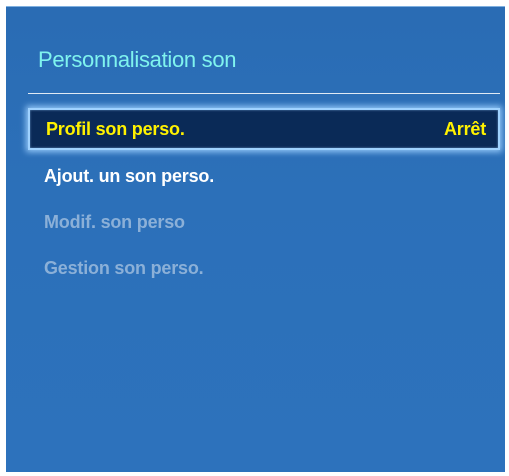 Image resolution: width=509 pixels, height=476 pixels. Describe the element at coordinates (124, 267) in the screenshot. I see `menu-item-label: Gestion son perso.` at that location.